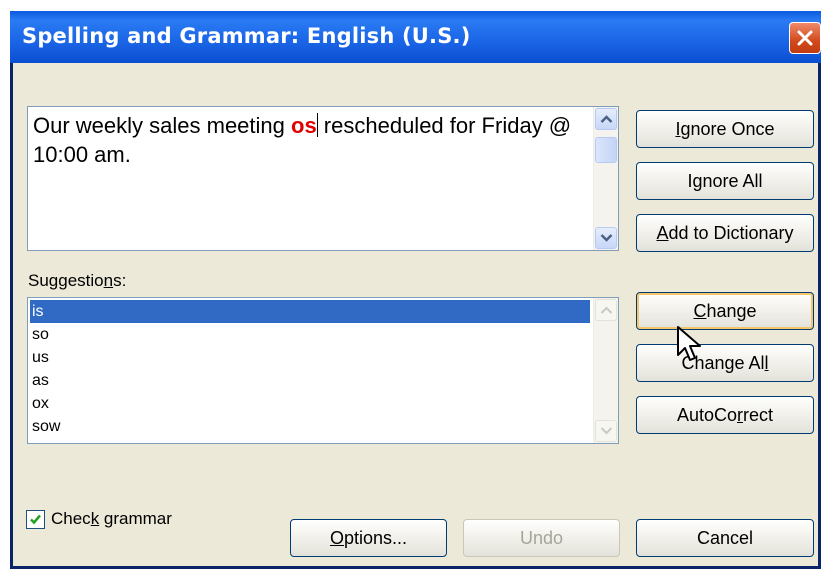 The width and height of the screenshot is (821, 569). Describe the element at coordinates (689, 343) in the screenshot. I see `mouse-pointer-icon` at that location.